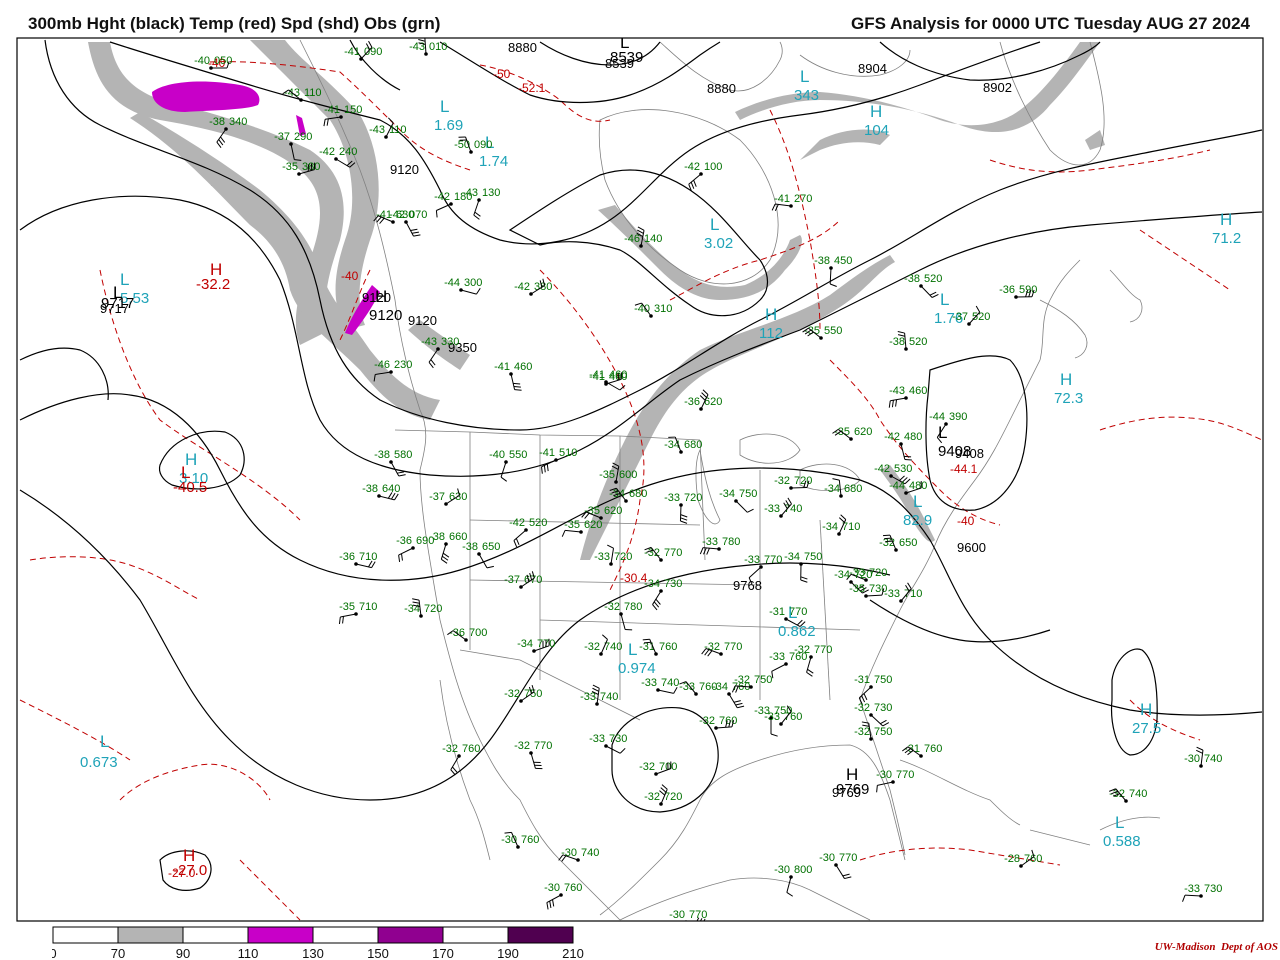 The height and width of the screenshot is (960, 1280). What do you see at coordinates (663, 309) in the screenshot?
I see `obs-height: 310` at bounding box center [663, 309].